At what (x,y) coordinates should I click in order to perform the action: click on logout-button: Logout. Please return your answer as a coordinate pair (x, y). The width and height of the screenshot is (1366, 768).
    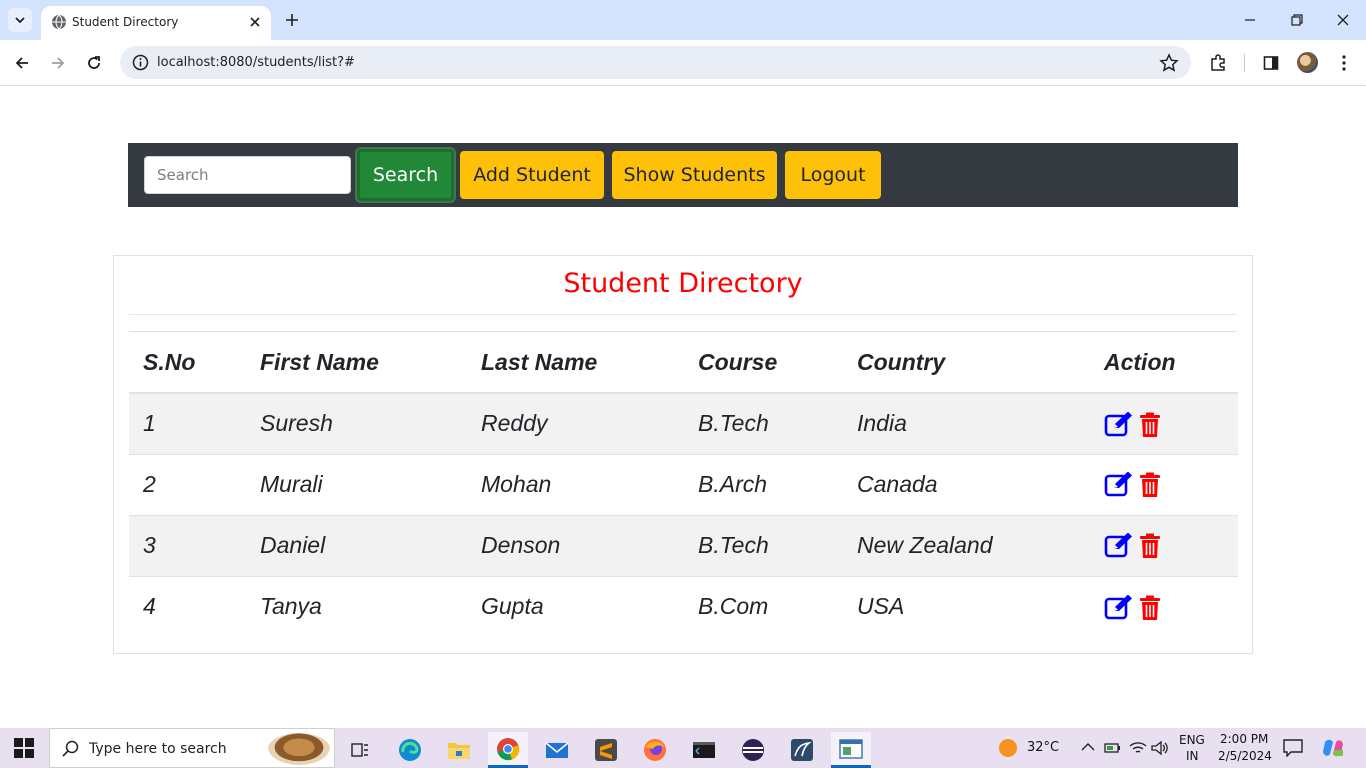
    Looking at the image, I should click on (833, 175).